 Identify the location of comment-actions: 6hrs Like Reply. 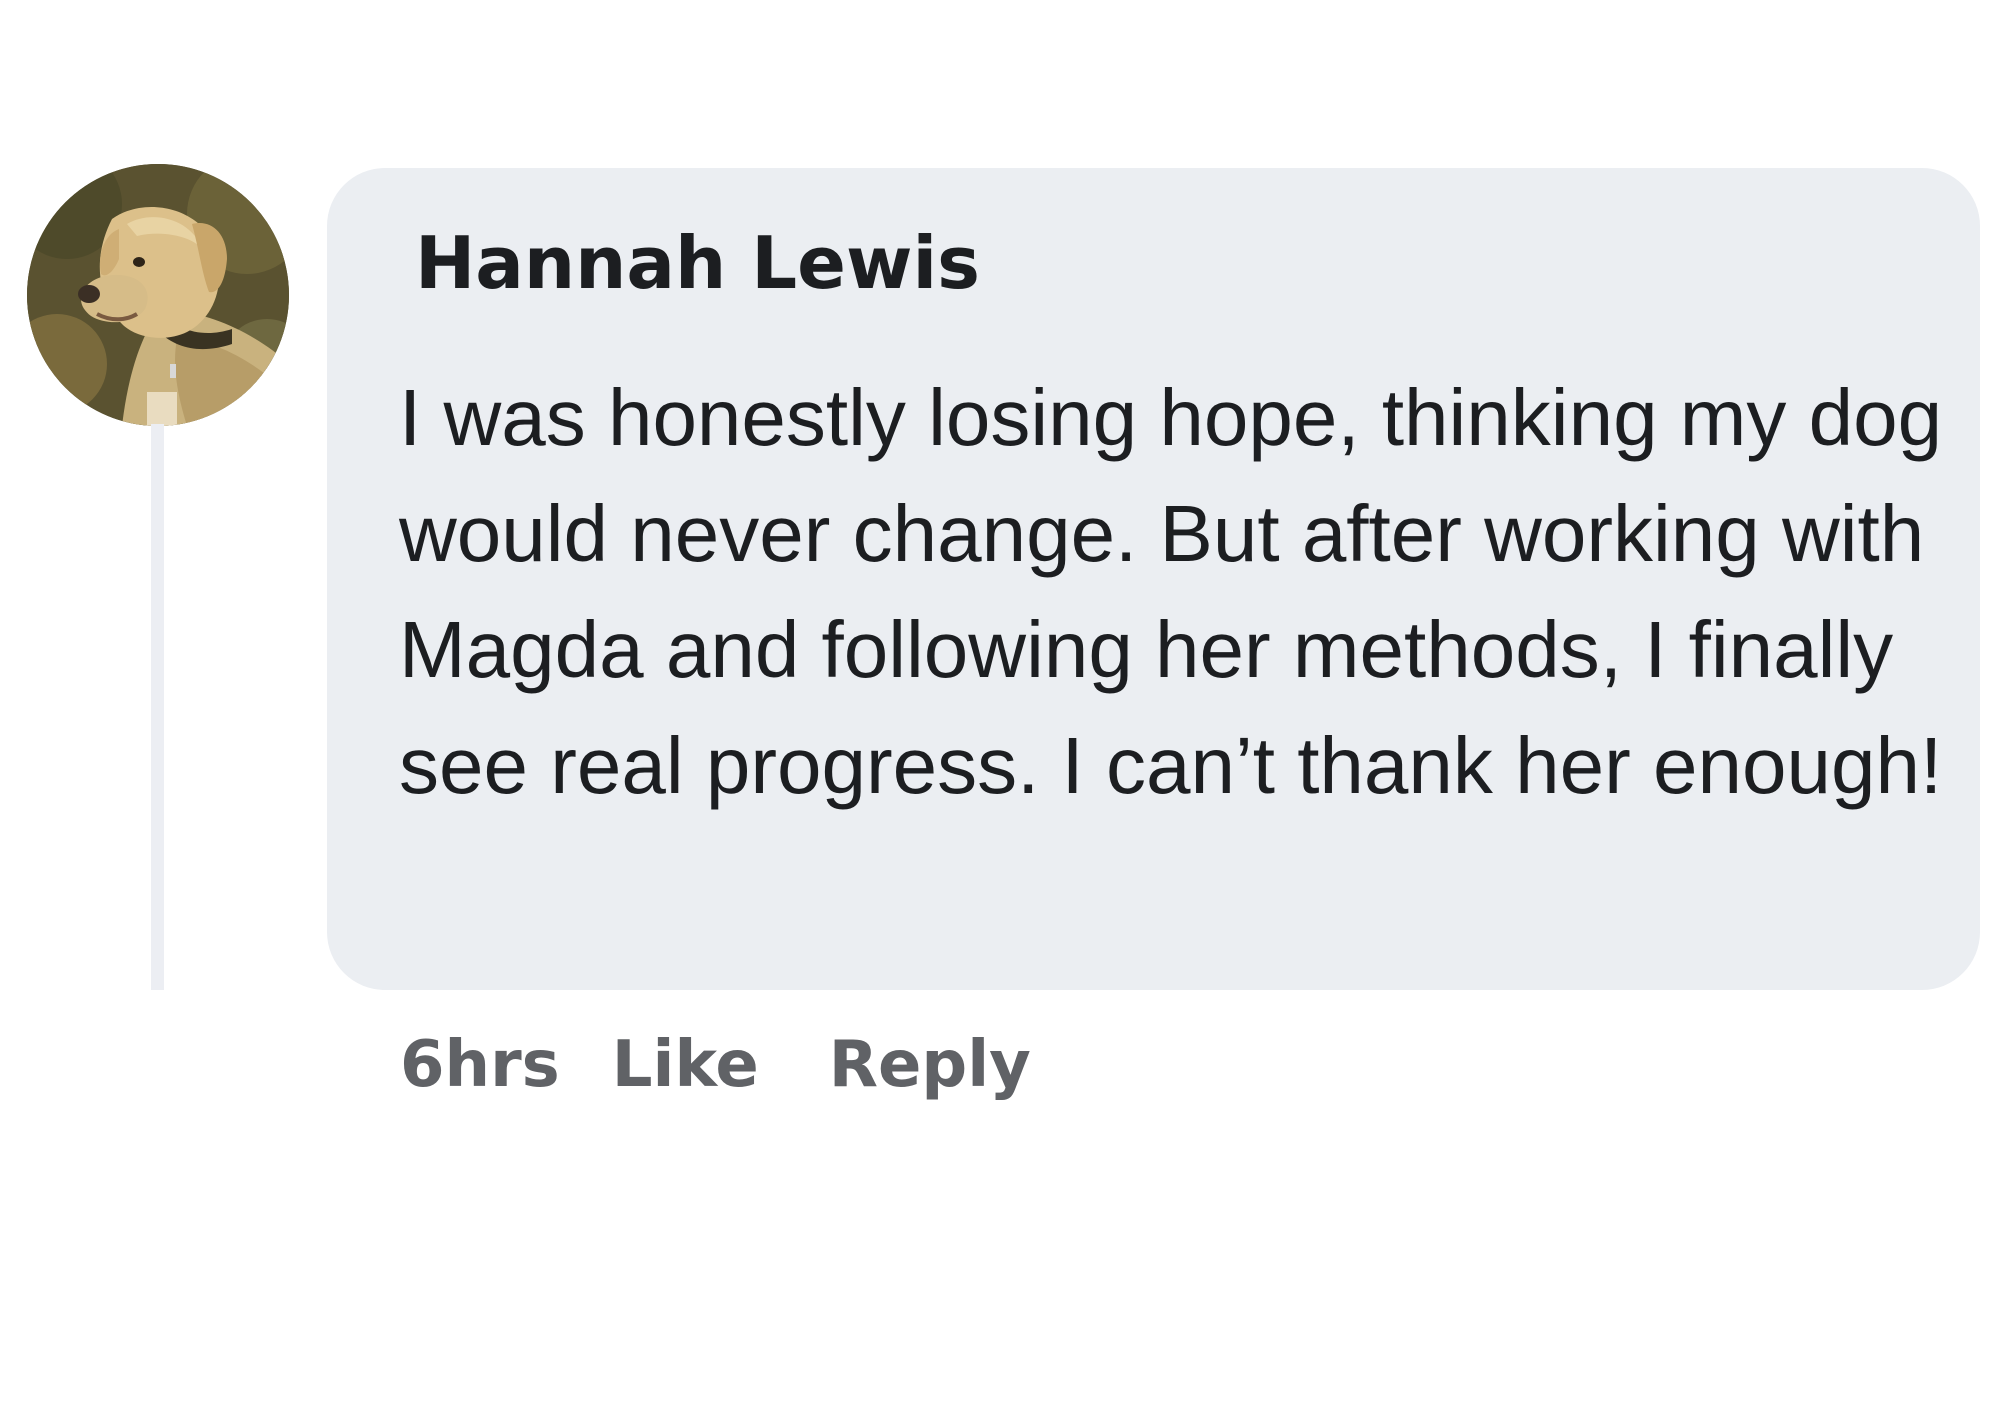
(715, 1065).